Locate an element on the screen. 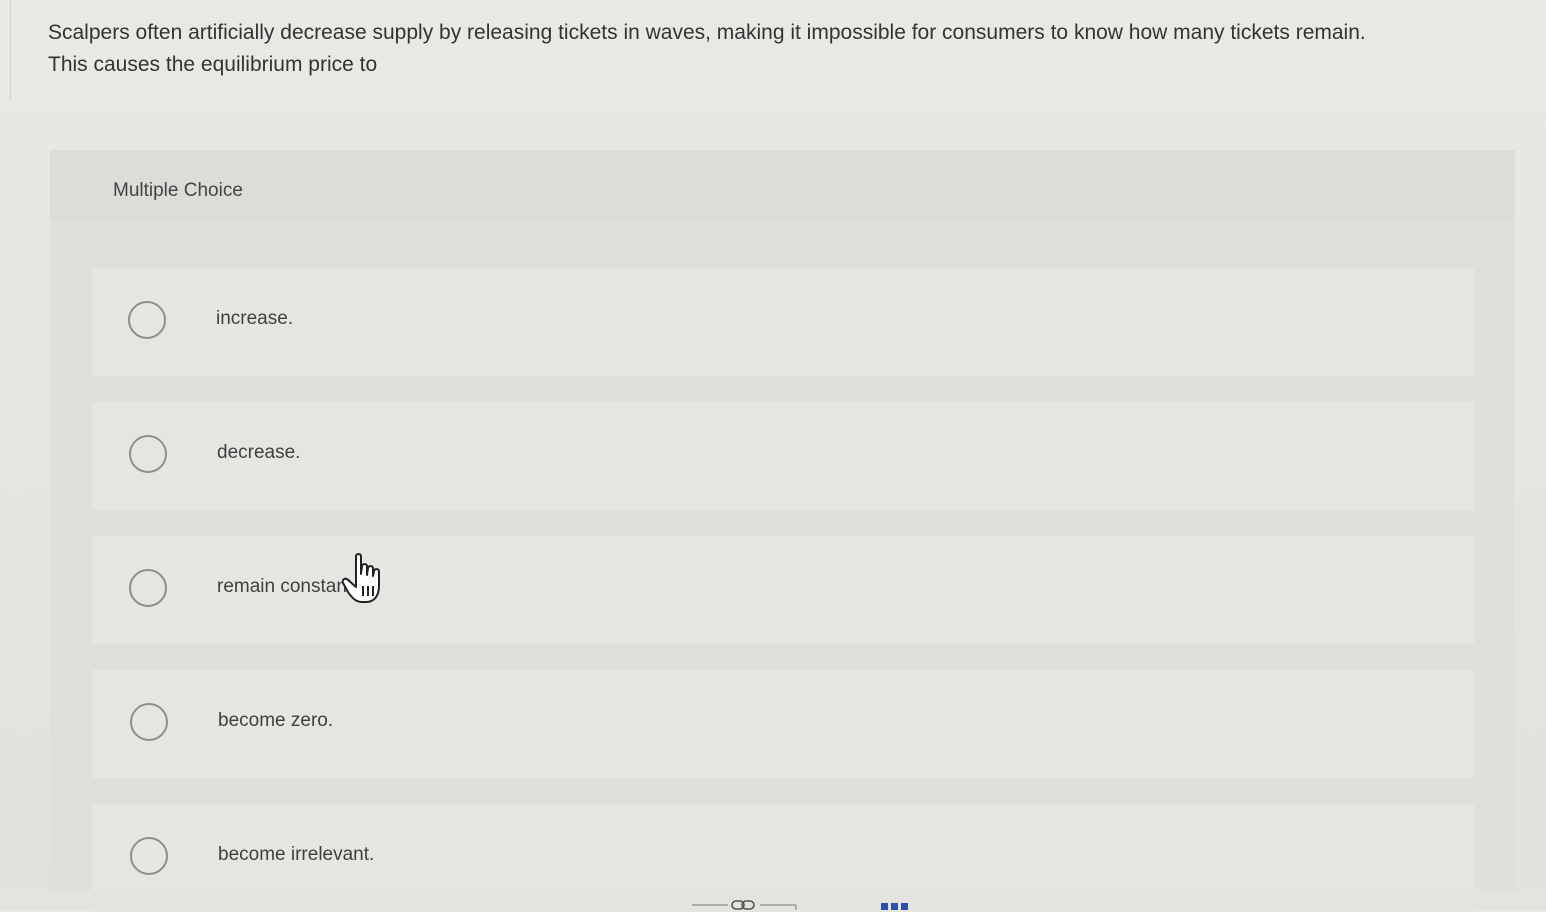 The height and width of the screenshot is (912, 1546). multiple-choice-title: Multiple Choice is located at coordinates (178, 190).